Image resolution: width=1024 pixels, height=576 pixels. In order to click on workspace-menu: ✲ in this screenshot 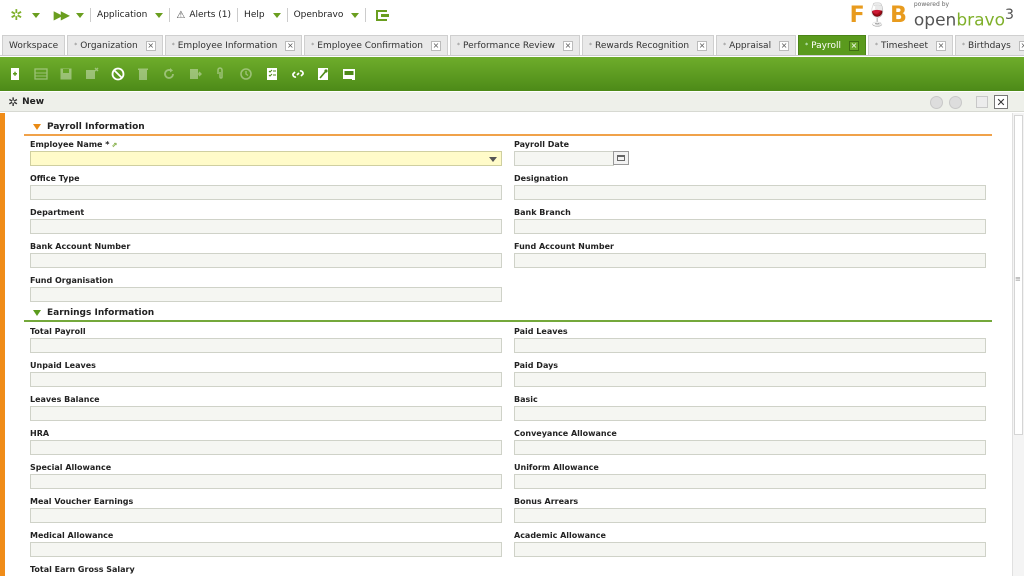, I will do `click(23, 15)`.